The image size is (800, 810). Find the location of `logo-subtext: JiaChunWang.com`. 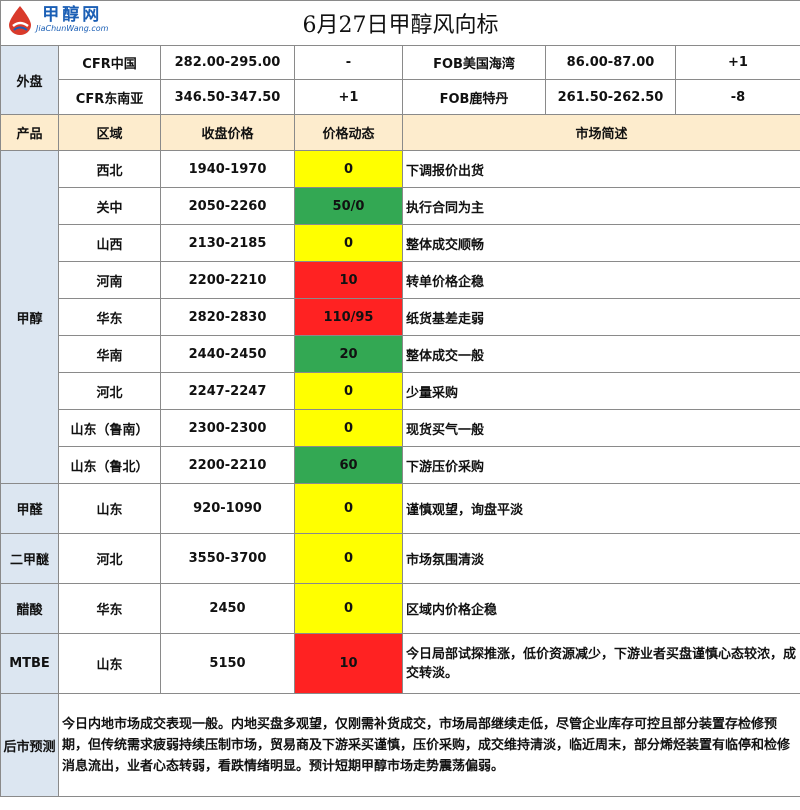

logo-subtext: JiaChunWang.com is located at coordinates (72, 28).